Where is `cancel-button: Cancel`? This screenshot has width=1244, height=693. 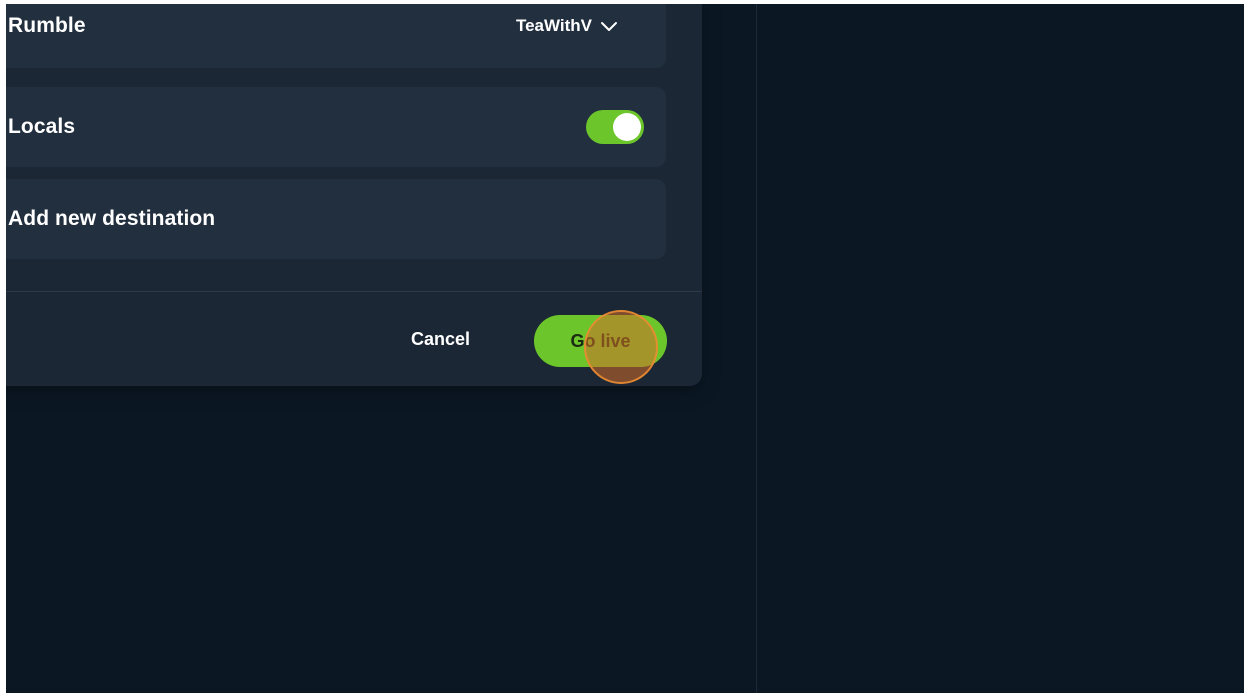 cancel-button: Cancel is located at coordinates (440, 339).